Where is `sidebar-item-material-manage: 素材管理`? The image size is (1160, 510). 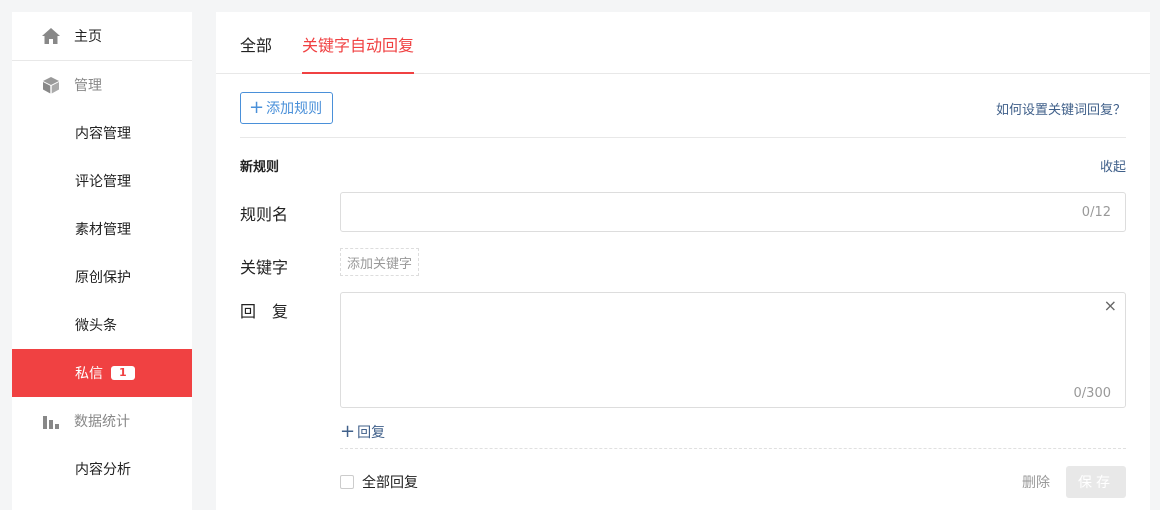 sidebar-item-material-manage: 素材管理 is located at coordinates (102, 229).